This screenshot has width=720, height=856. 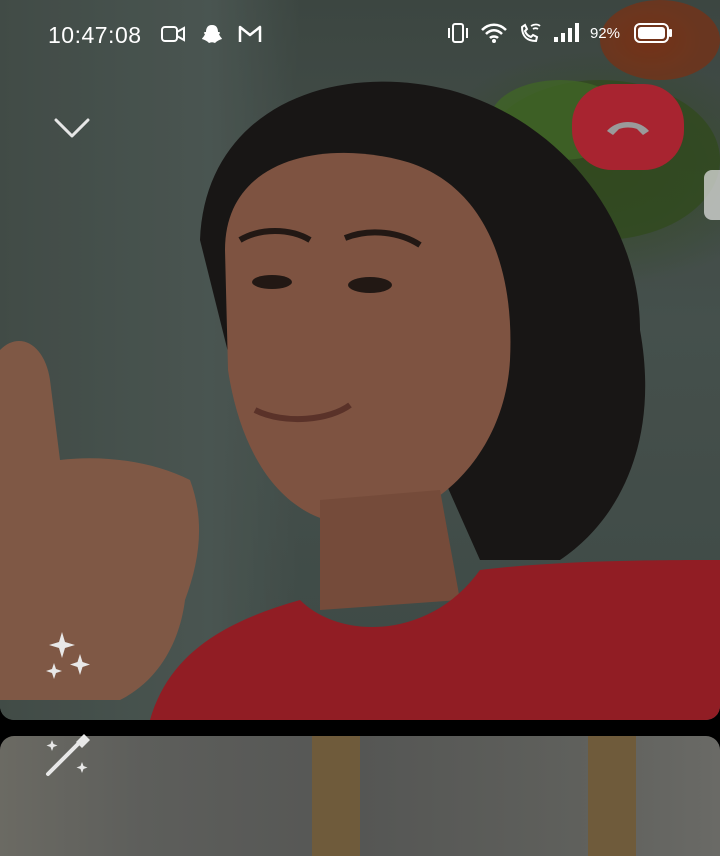 I want to click on side-panel-handle, so click(x=712, y=195).